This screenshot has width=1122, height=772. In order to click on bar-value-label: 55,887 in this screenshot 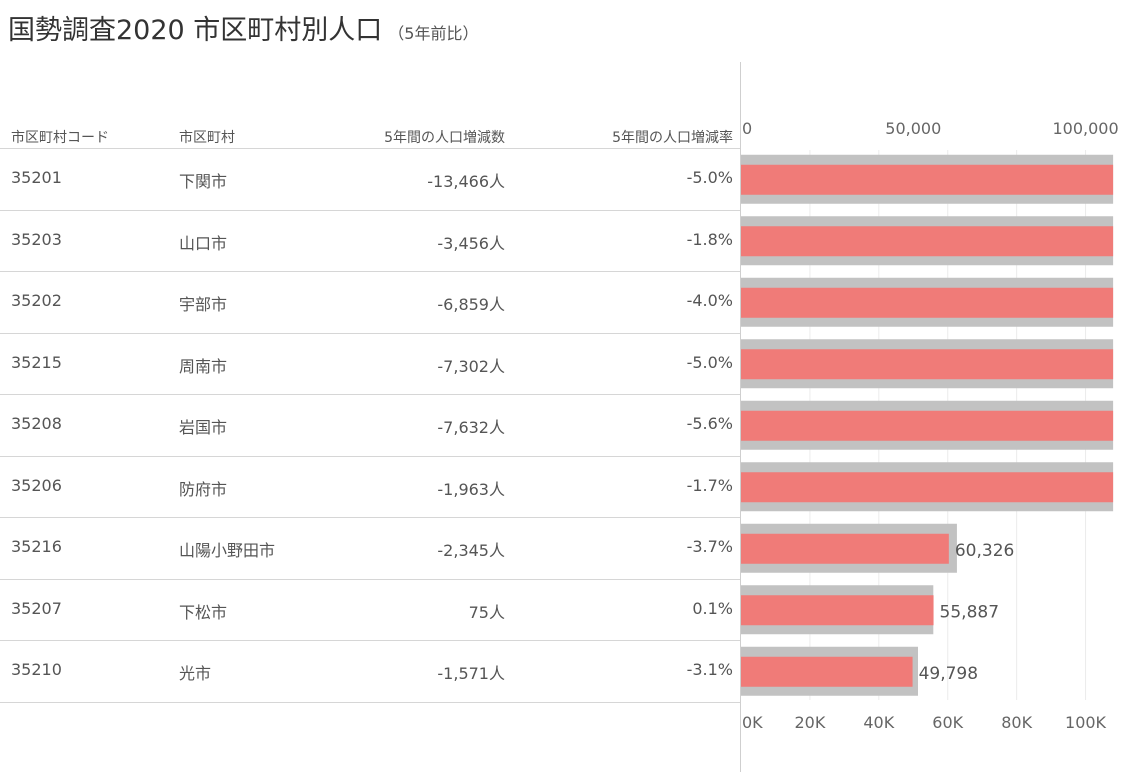, I will do `click(969, 612)`.